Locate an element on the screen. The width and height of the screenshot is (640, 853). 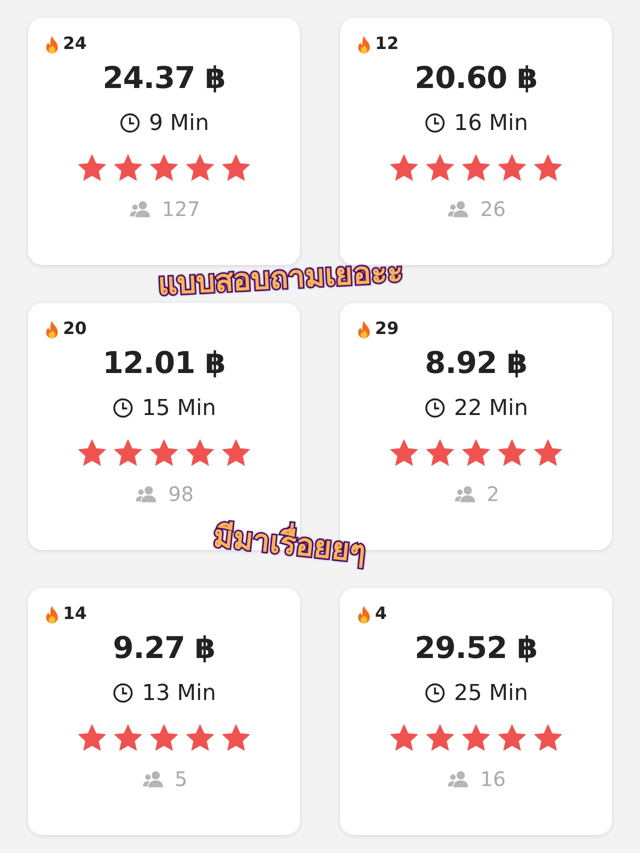
duration-text: 9 Min is located at coordinates (179, 124).